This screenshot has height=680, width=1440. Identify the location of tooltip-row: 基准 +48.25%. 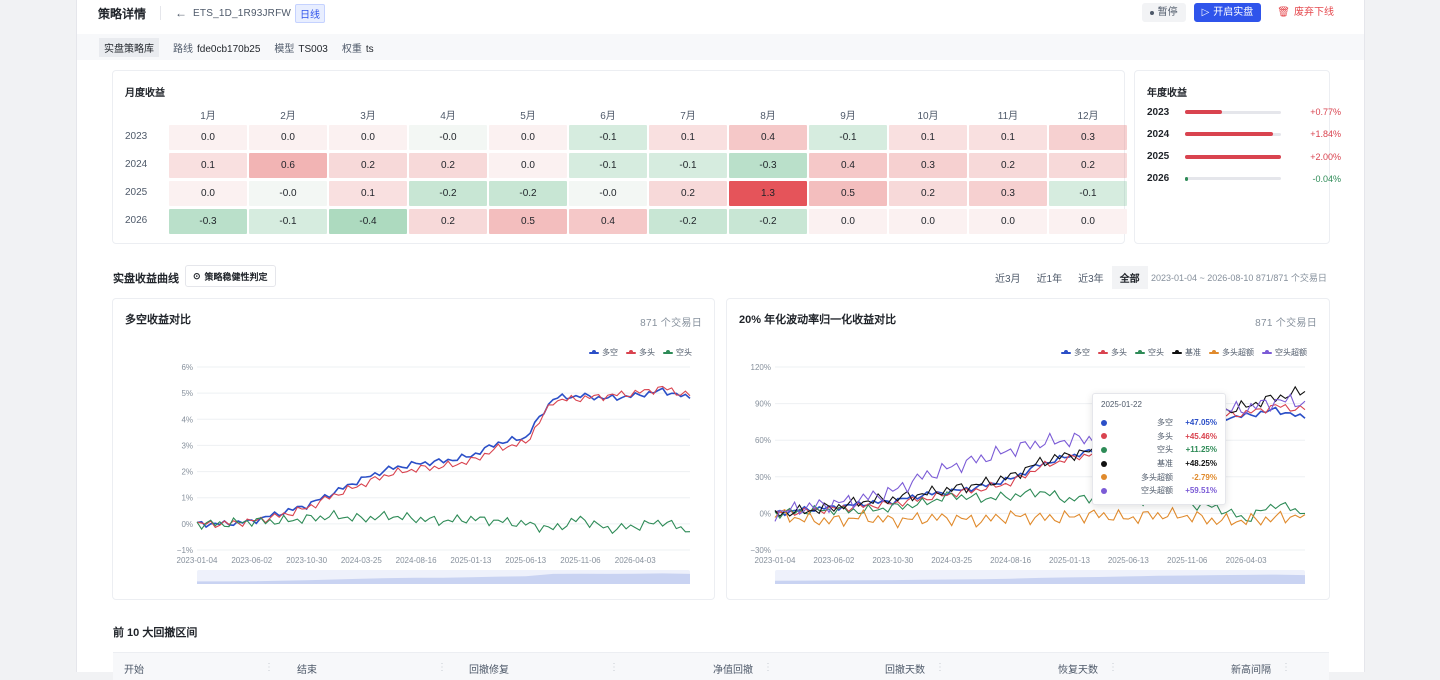
(1159, 464).